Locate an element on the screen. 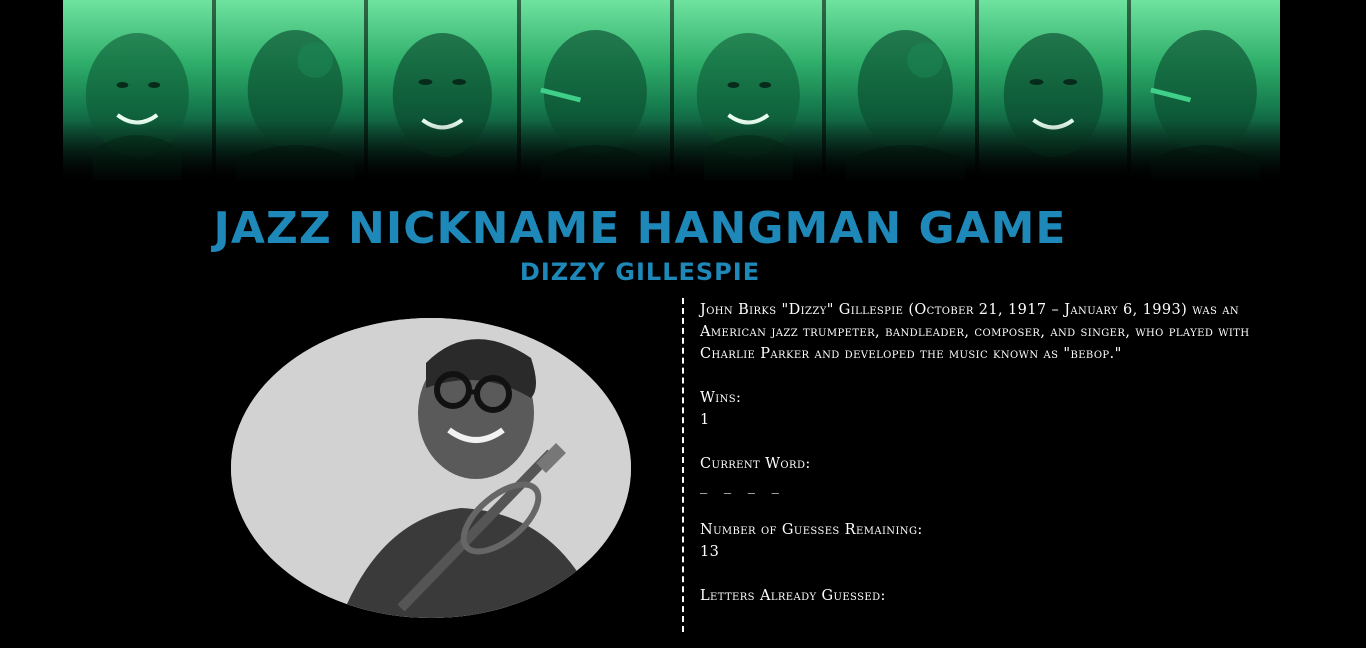 Image resolution: width=1366 pixels, height=648 pixels. guesses-remaining-section: Number of Guesses Remaining: 13 is located at coordinates (980, 541).